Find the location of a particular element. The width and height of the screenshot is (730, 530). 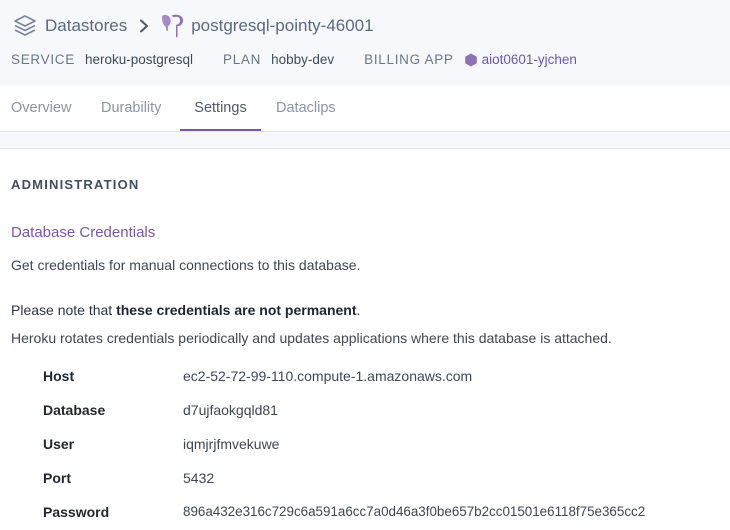

credential-value: ec2-52-72-99-110.compute-1.amazonaws.com is located at coordinates (327, 376).